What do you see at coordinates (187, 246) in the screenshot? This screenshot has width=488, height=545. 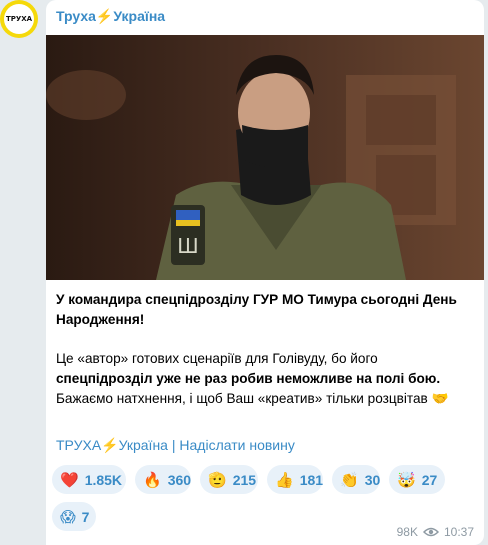 I see `svg-text: Ш` at bounding box center [187, 246].